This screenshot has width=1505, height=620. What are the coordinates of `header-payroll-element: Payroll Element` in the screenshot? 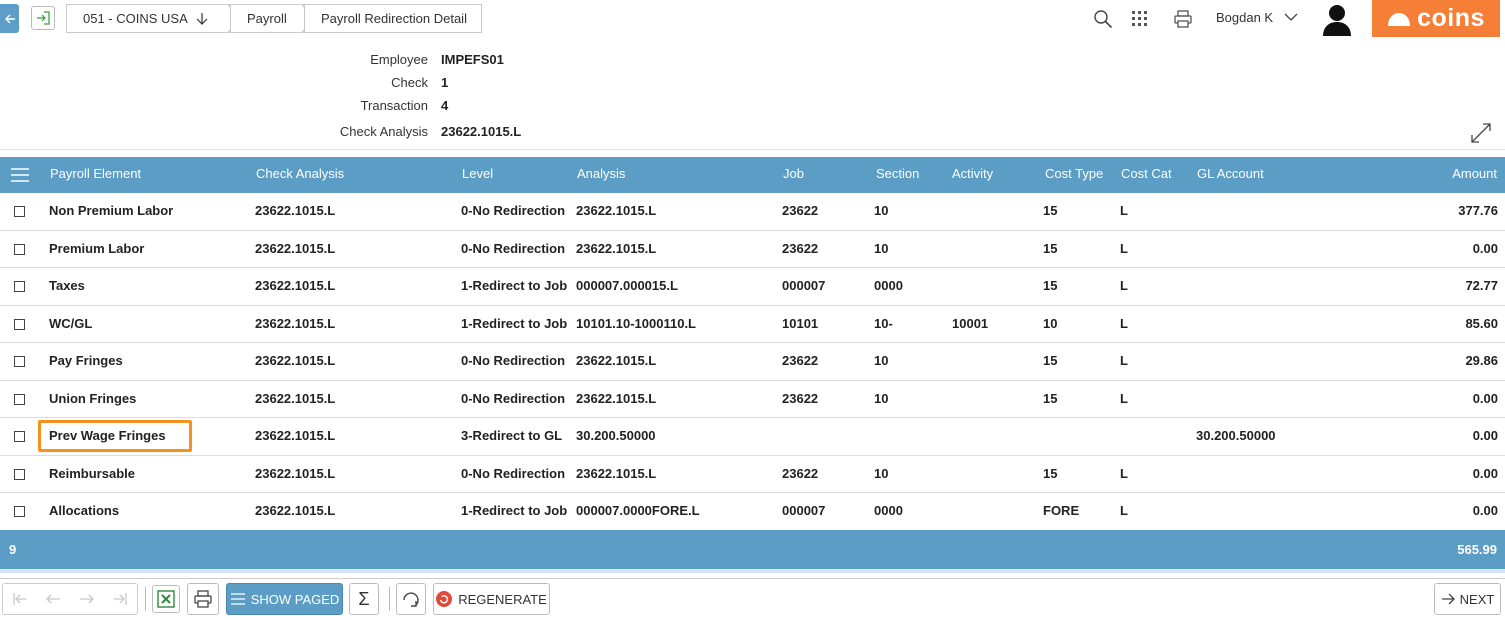 It's located at (95, 175).